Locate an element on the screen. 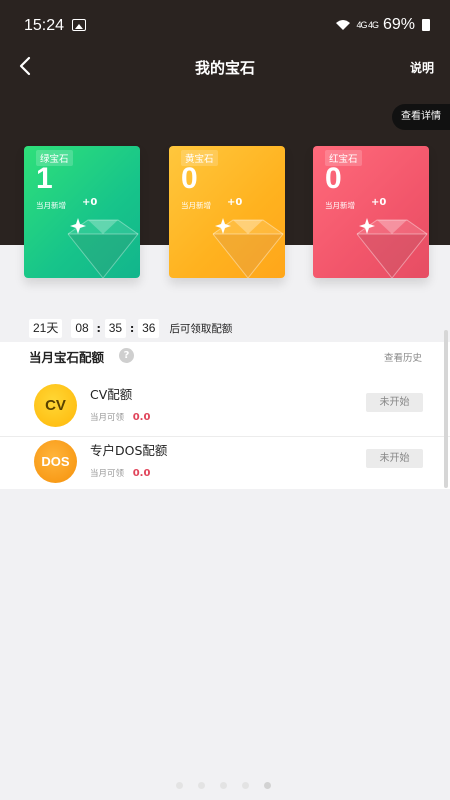 The width and height of the screenshot is (450, 800). topaz-gem-icon is located at coordinates (248, 248).